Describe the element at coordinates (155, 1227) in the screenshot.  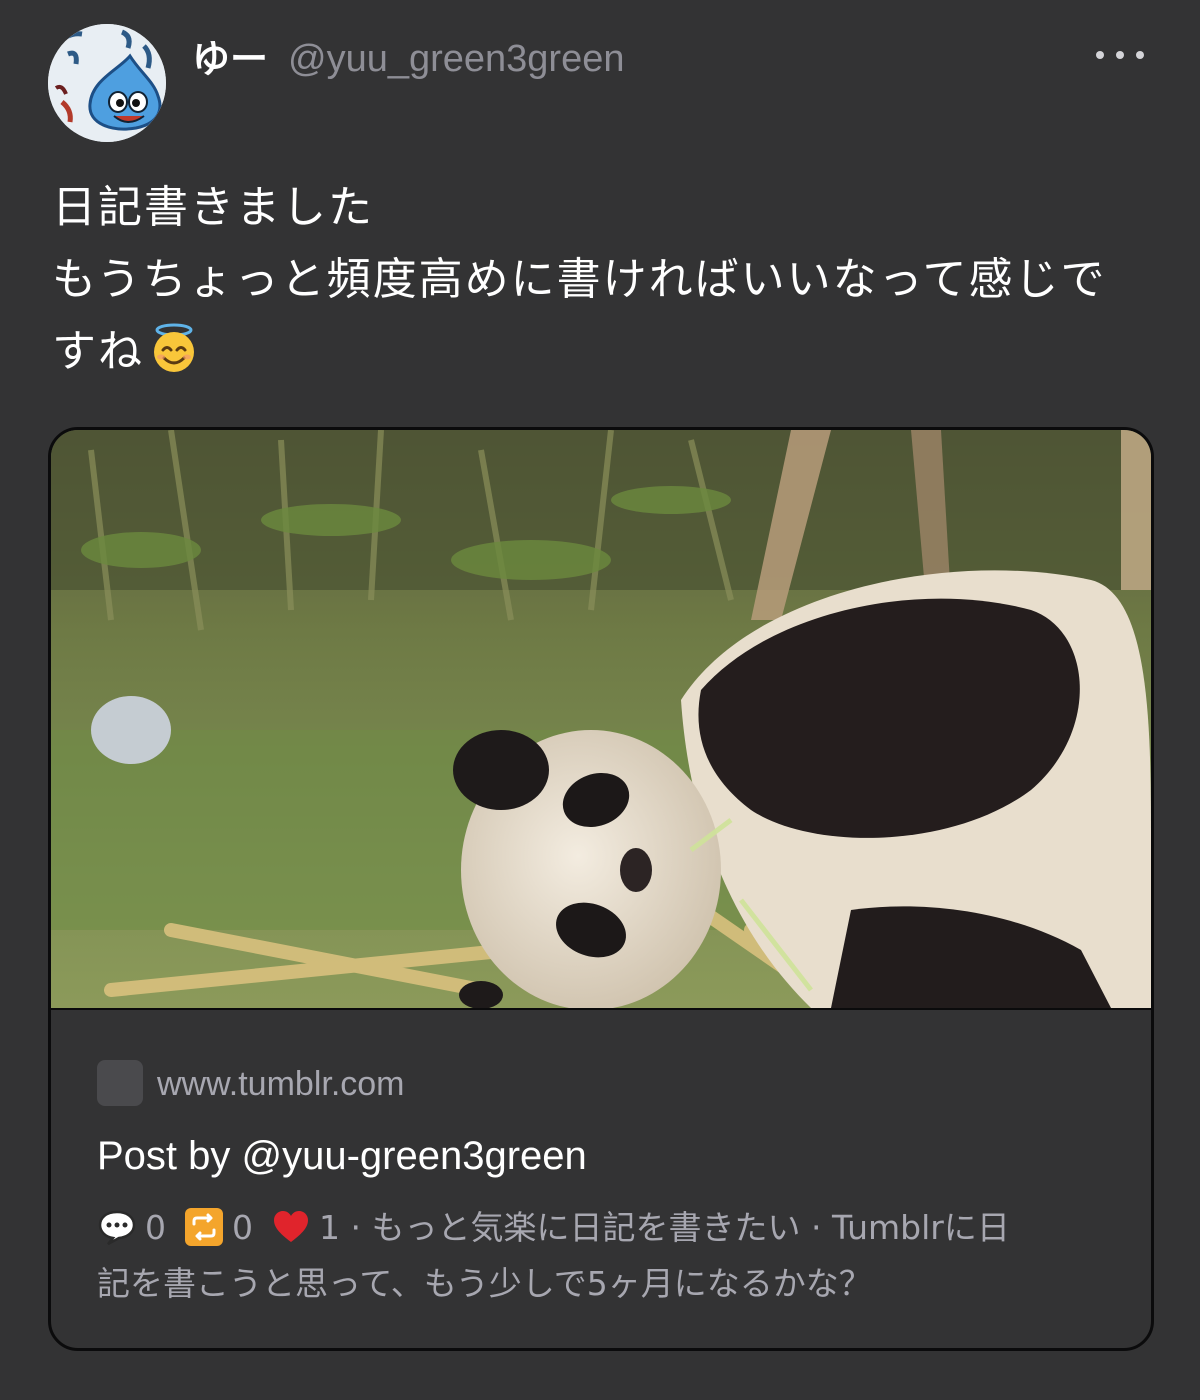
I see `reply-count: 0` at that location.